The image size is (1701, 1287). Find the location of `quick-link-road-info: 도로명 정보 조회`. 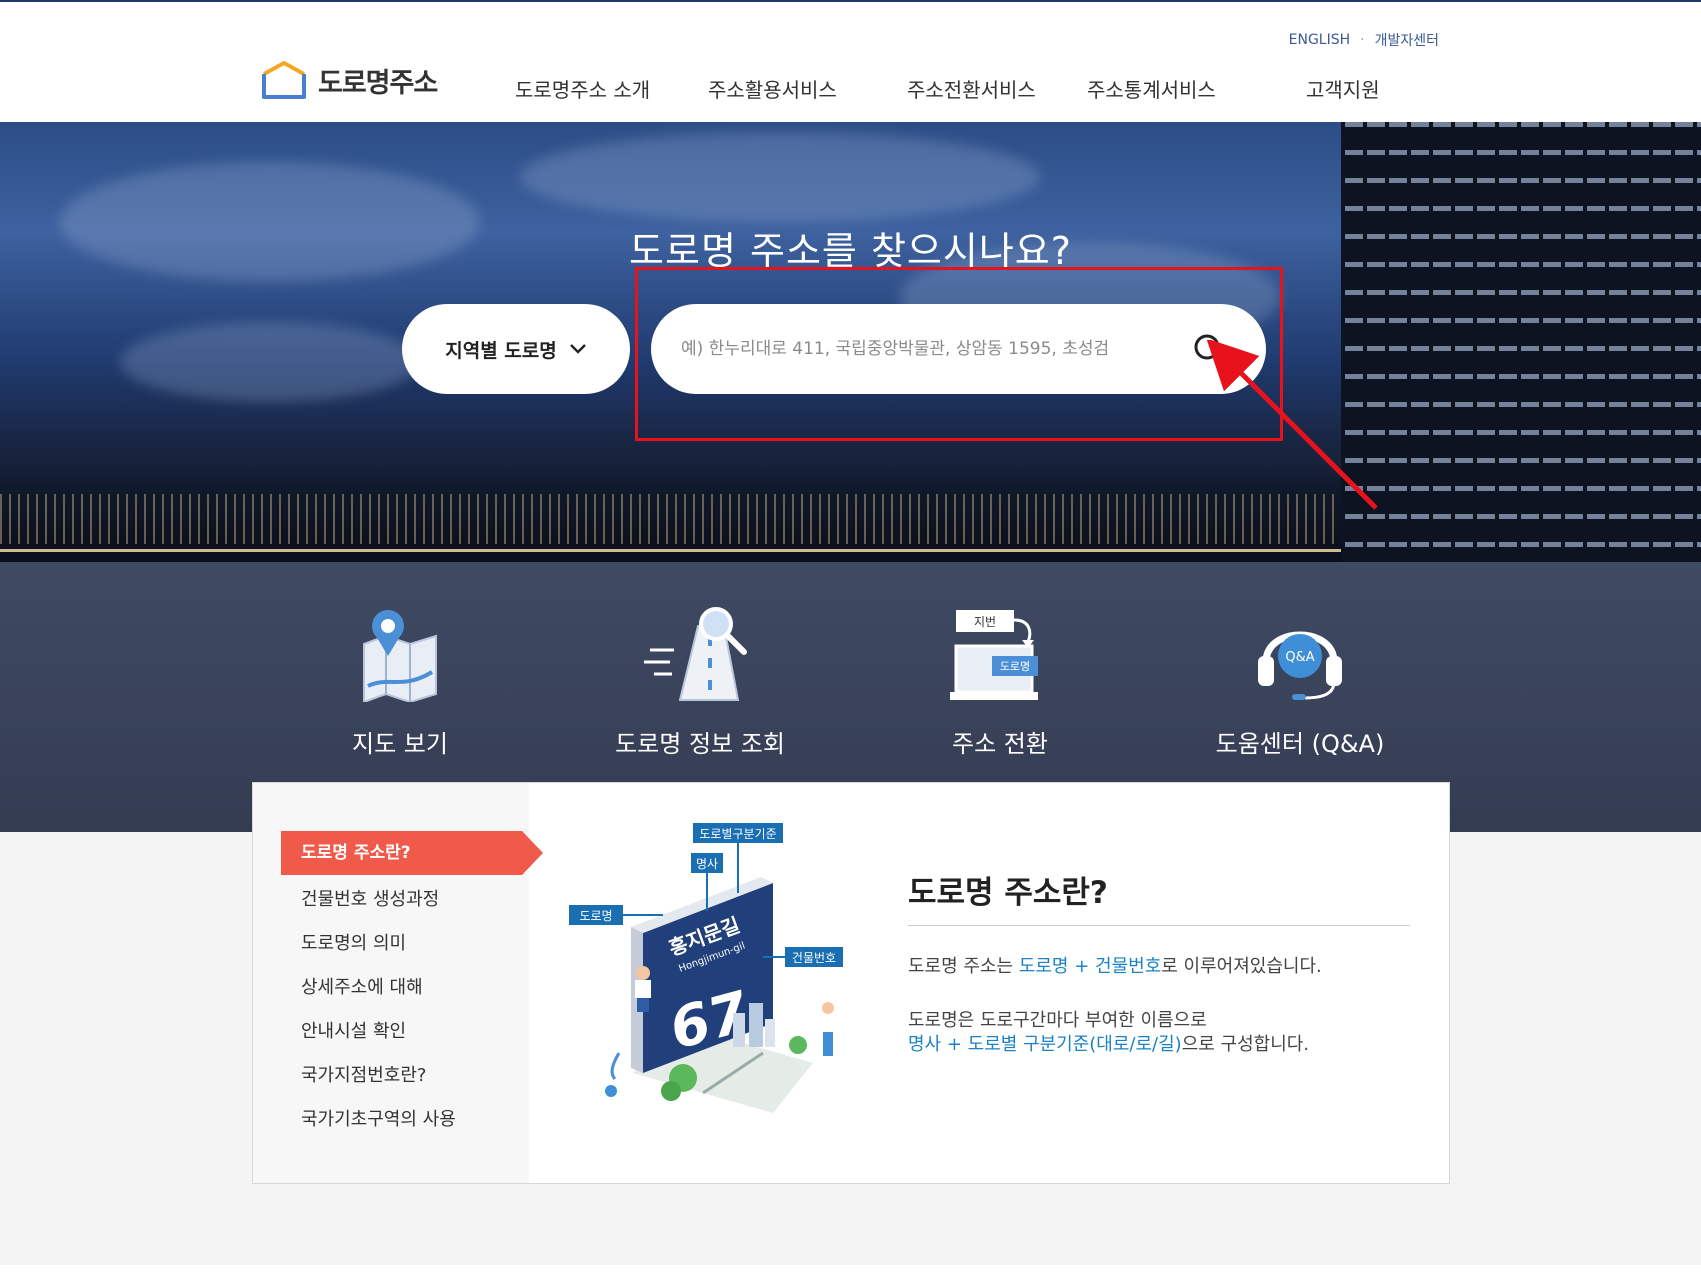

quick-link-road-info: 도로명 정보 조회 is located at coordinates (700, 680).